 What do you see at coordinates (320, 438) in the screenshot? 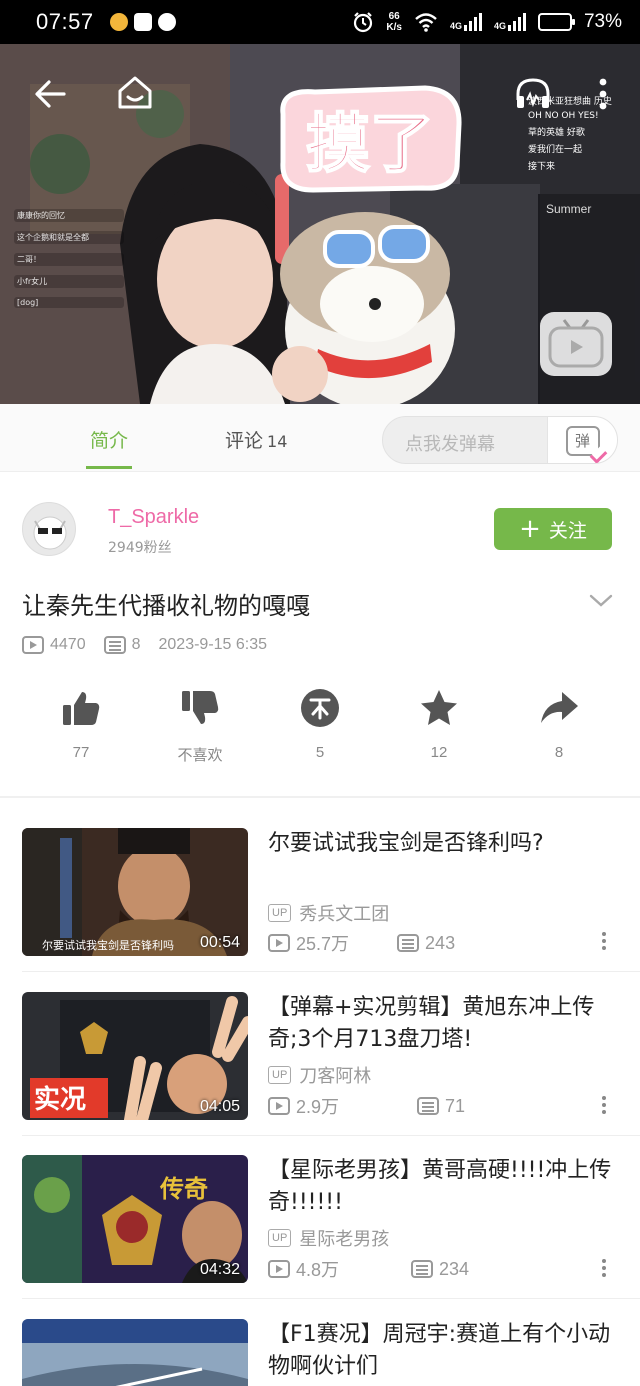
I see `tab-bar: 简介 评论 14 点我发弹幕 弹` at bounding box center [320, 438].